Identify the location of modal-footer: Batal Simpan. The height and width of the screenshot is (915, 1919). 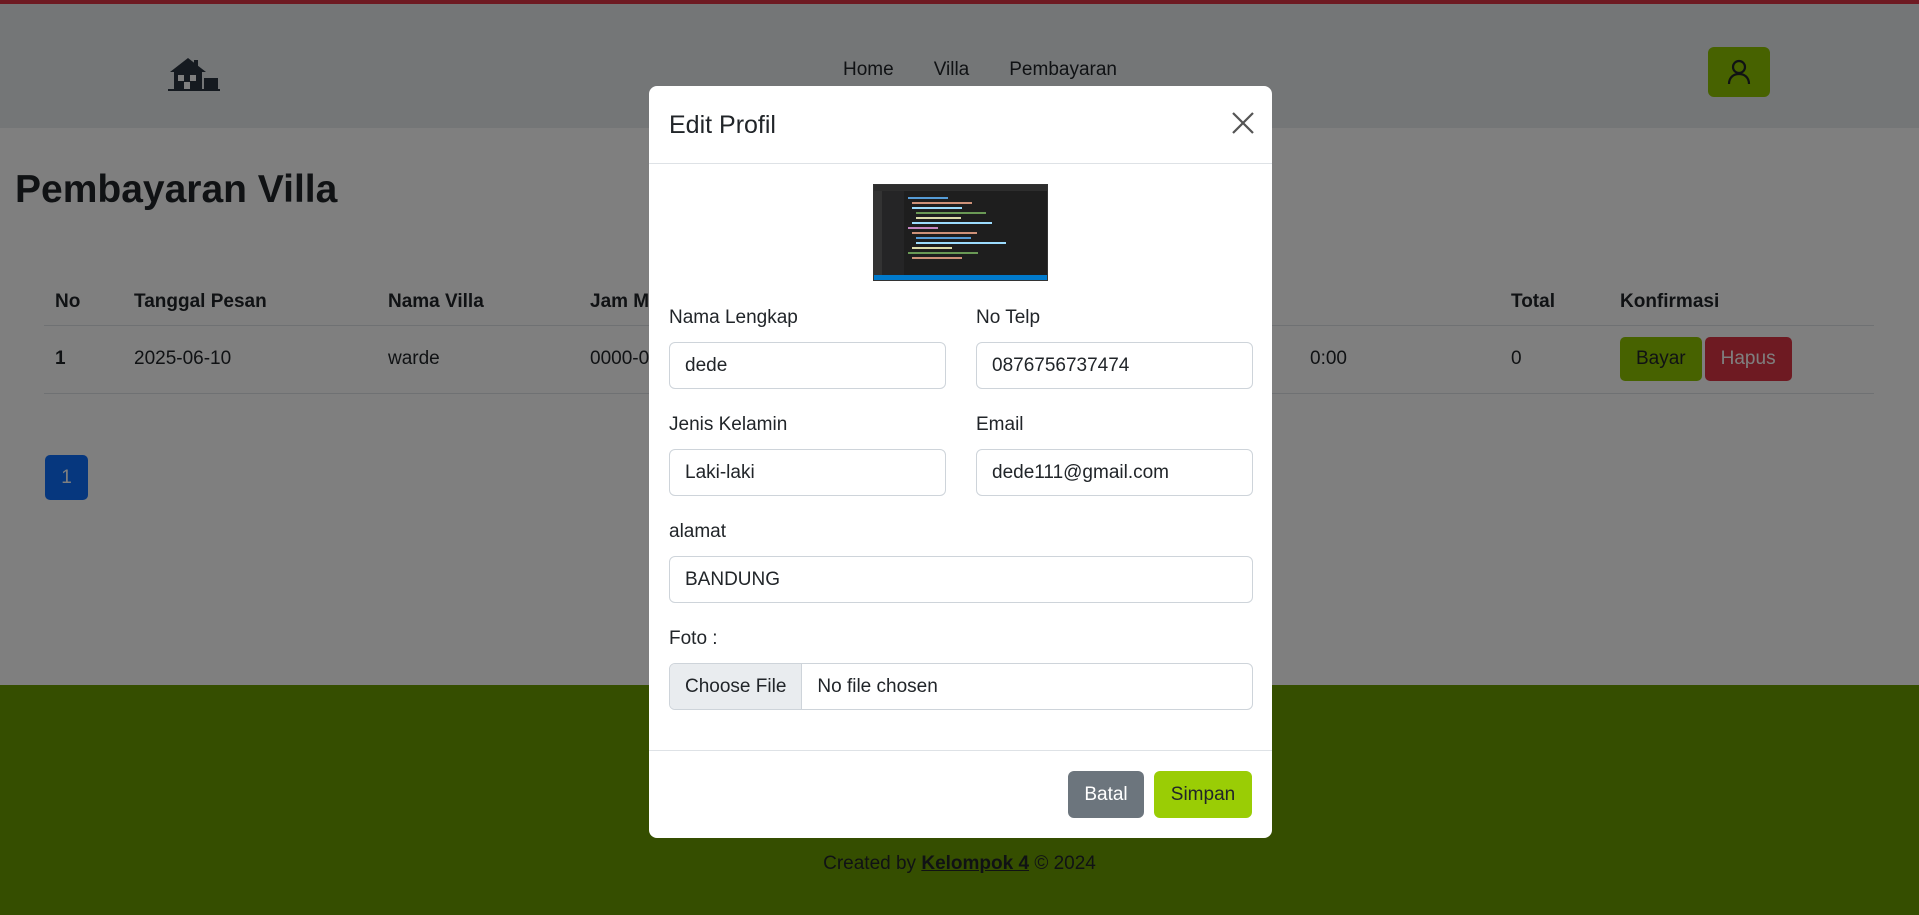
(960, 794).